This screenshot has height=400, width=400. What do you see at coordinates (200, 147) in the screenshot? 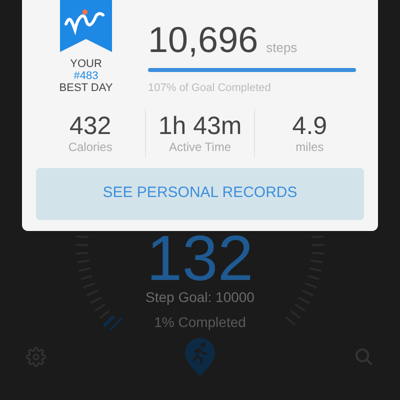
I see `stat-label: Active Time` at bounding box center [200, 147].